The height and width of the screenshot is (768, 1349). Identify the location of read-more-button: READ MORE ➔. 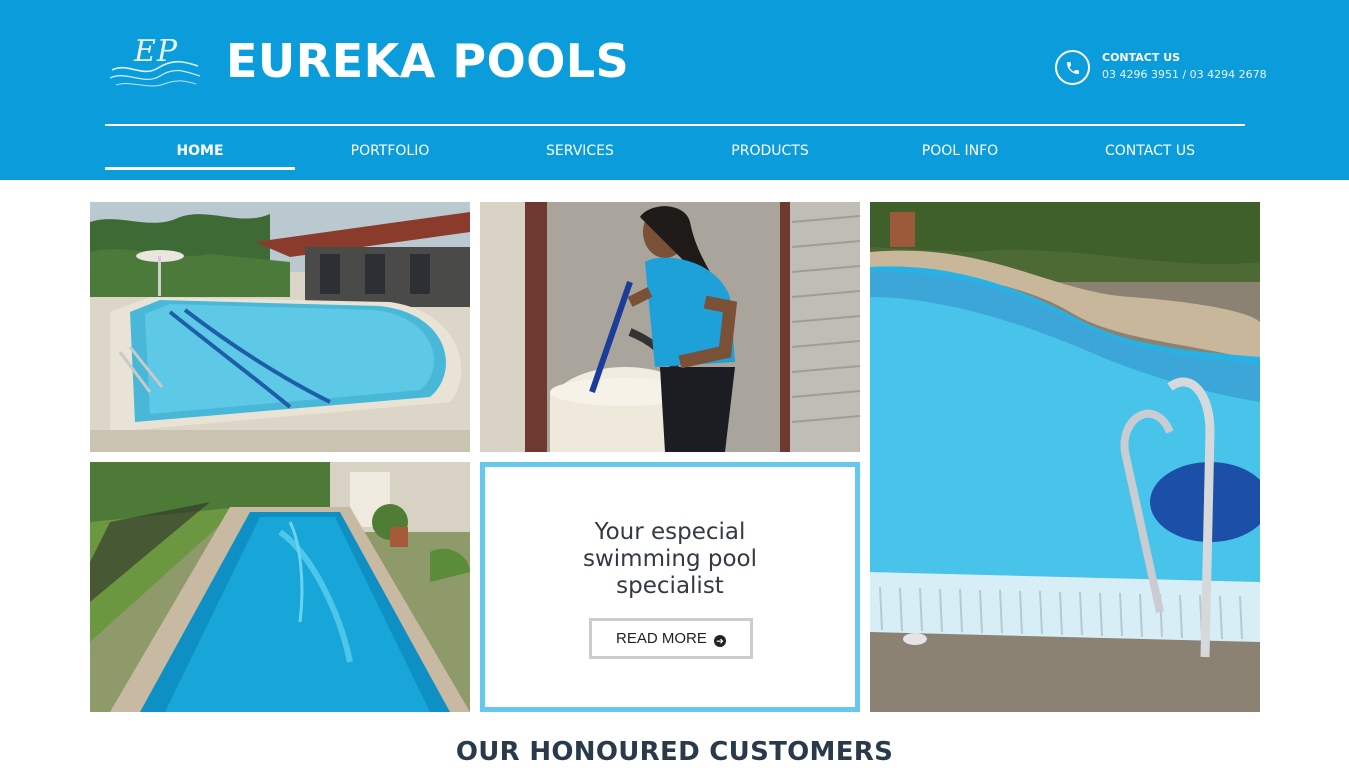
(671, 638).